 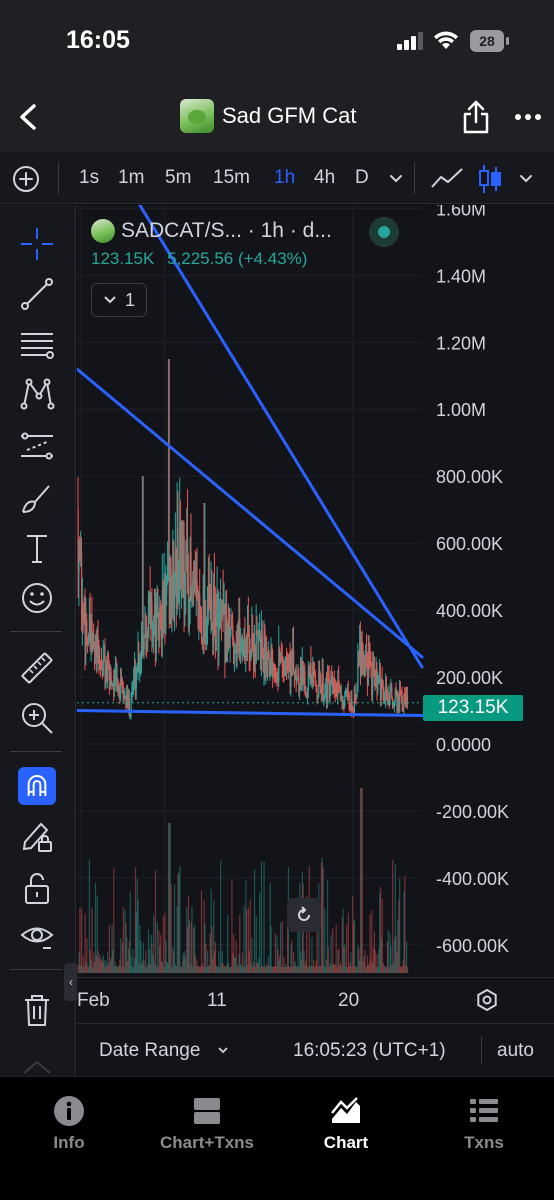 I want to click on lock-drawings-tool, so click(x=37, y=836).